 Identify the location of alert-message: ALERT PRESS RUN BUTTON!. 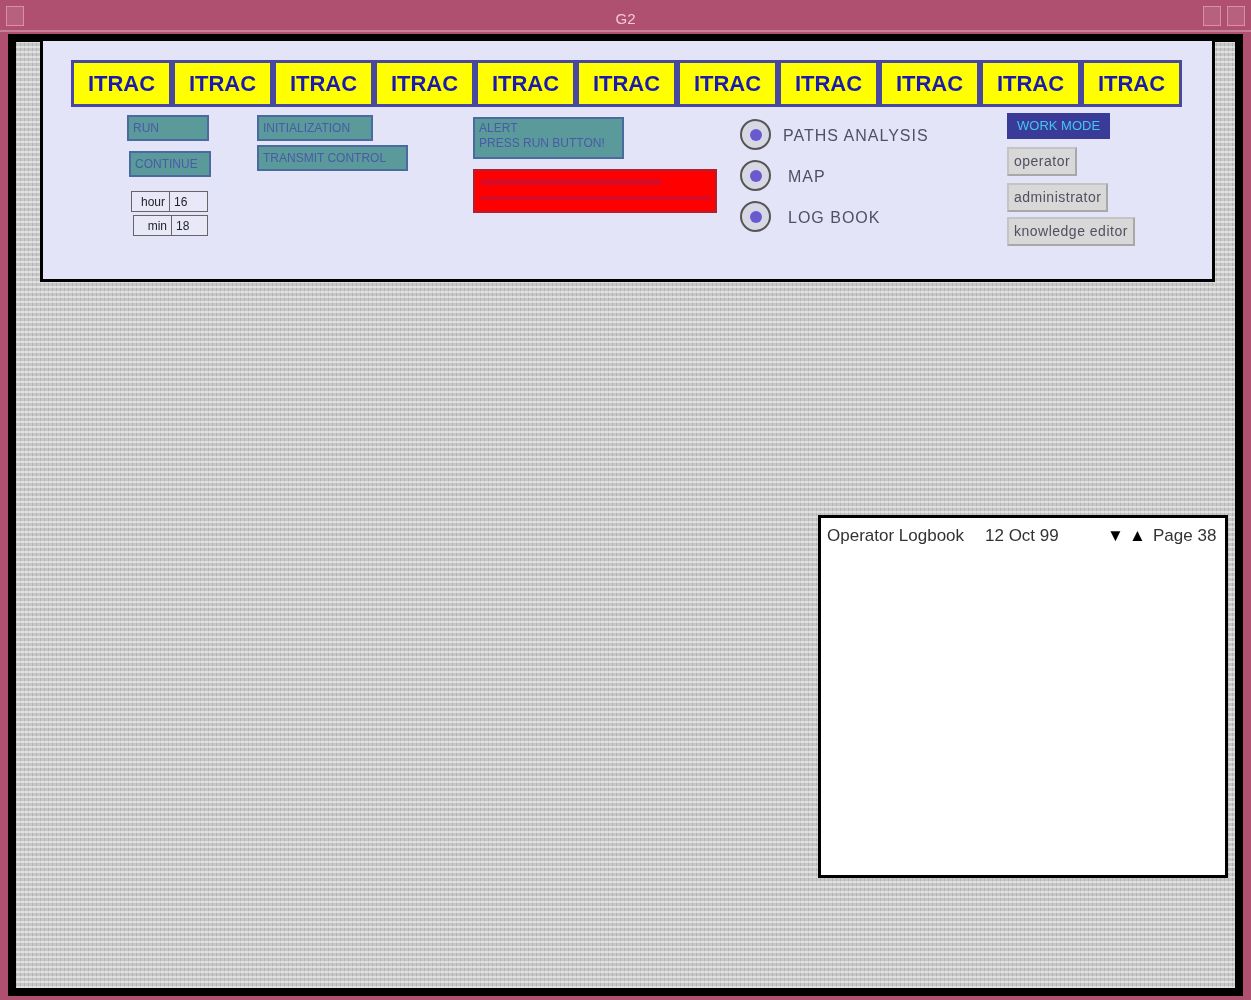
(548, 138).